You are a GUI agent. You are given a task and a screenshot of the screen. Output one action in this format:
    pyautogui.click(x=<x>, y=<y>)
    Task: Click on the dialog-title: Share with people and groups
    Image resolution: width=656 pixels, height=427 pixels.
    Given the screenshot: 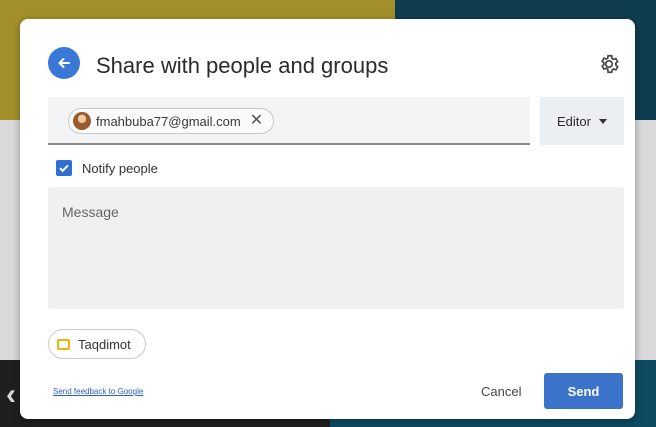 What is the action you would take?
    pyautogui.click(x=242, y=65)
    